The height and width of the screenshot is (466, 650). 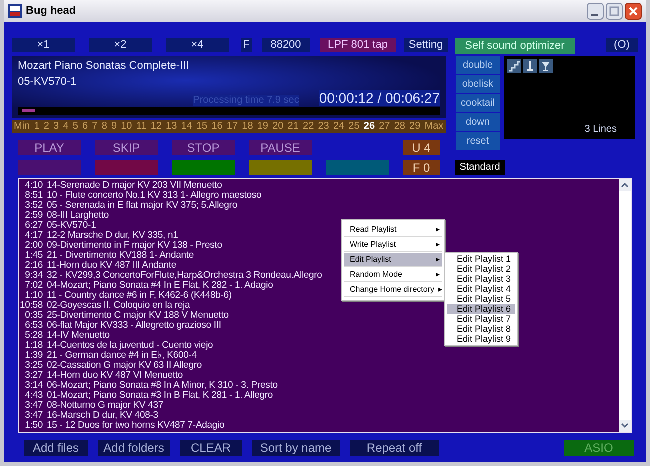 I want to click on toolbar-button: Setting, so click(x=426, y=45).